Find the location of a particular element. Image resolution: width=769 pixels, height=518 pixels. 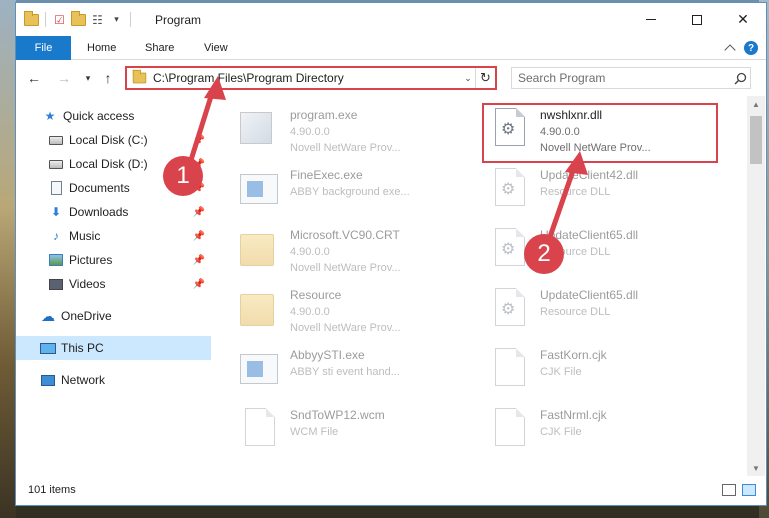

star-icon: ★ is located at coordinates (50, 116).